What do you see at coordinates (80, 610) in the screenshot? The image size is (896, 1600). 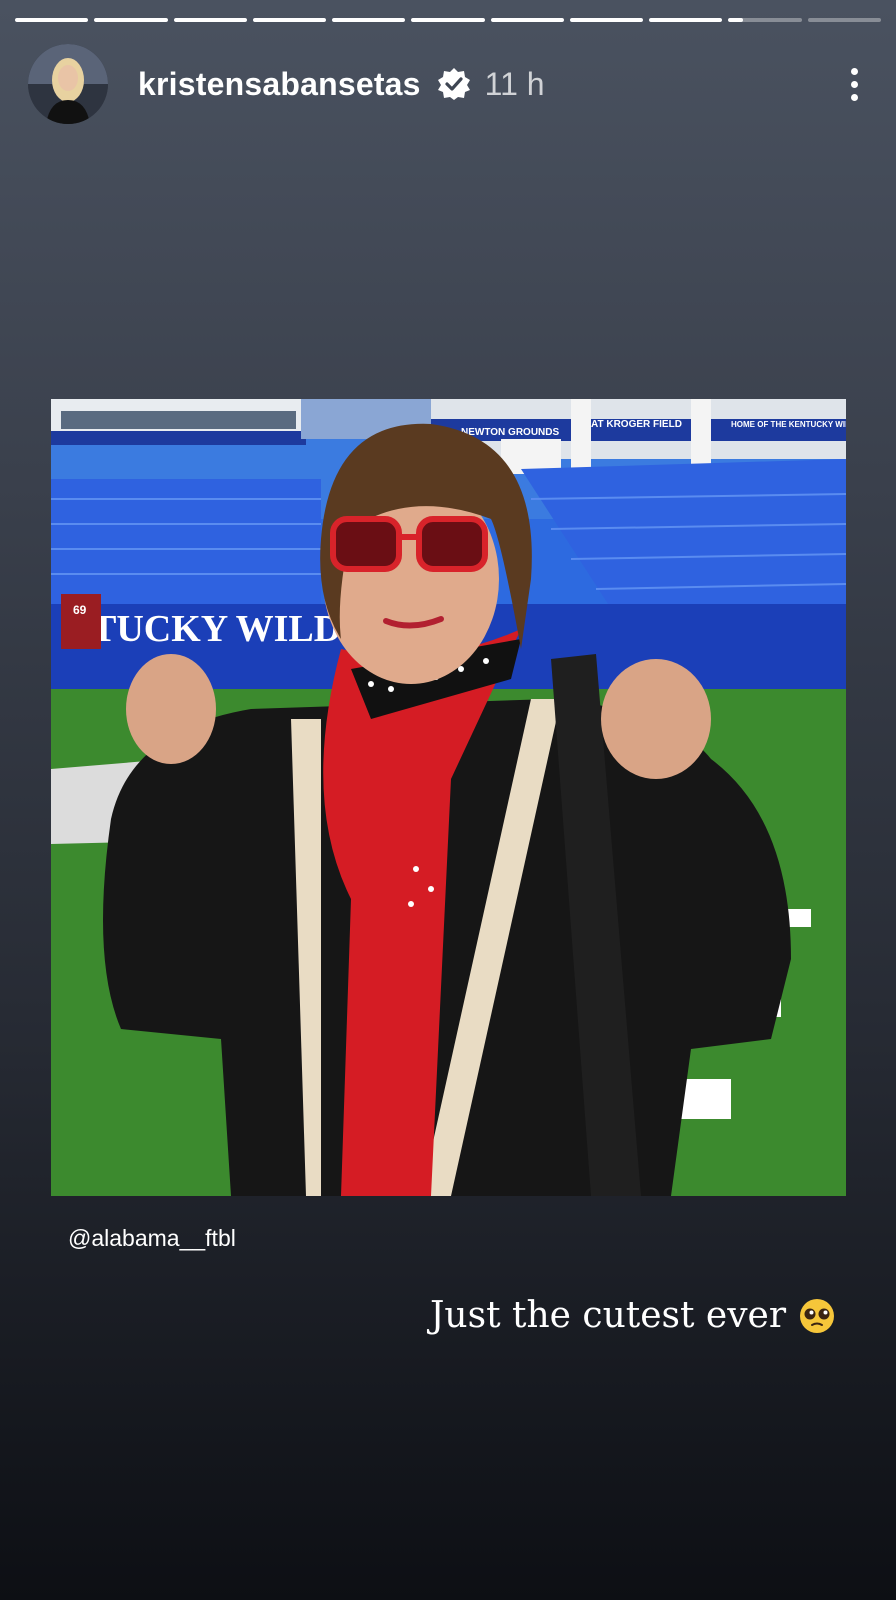 I see `jersey-number-text: 69` at bounding box center [80, 610].